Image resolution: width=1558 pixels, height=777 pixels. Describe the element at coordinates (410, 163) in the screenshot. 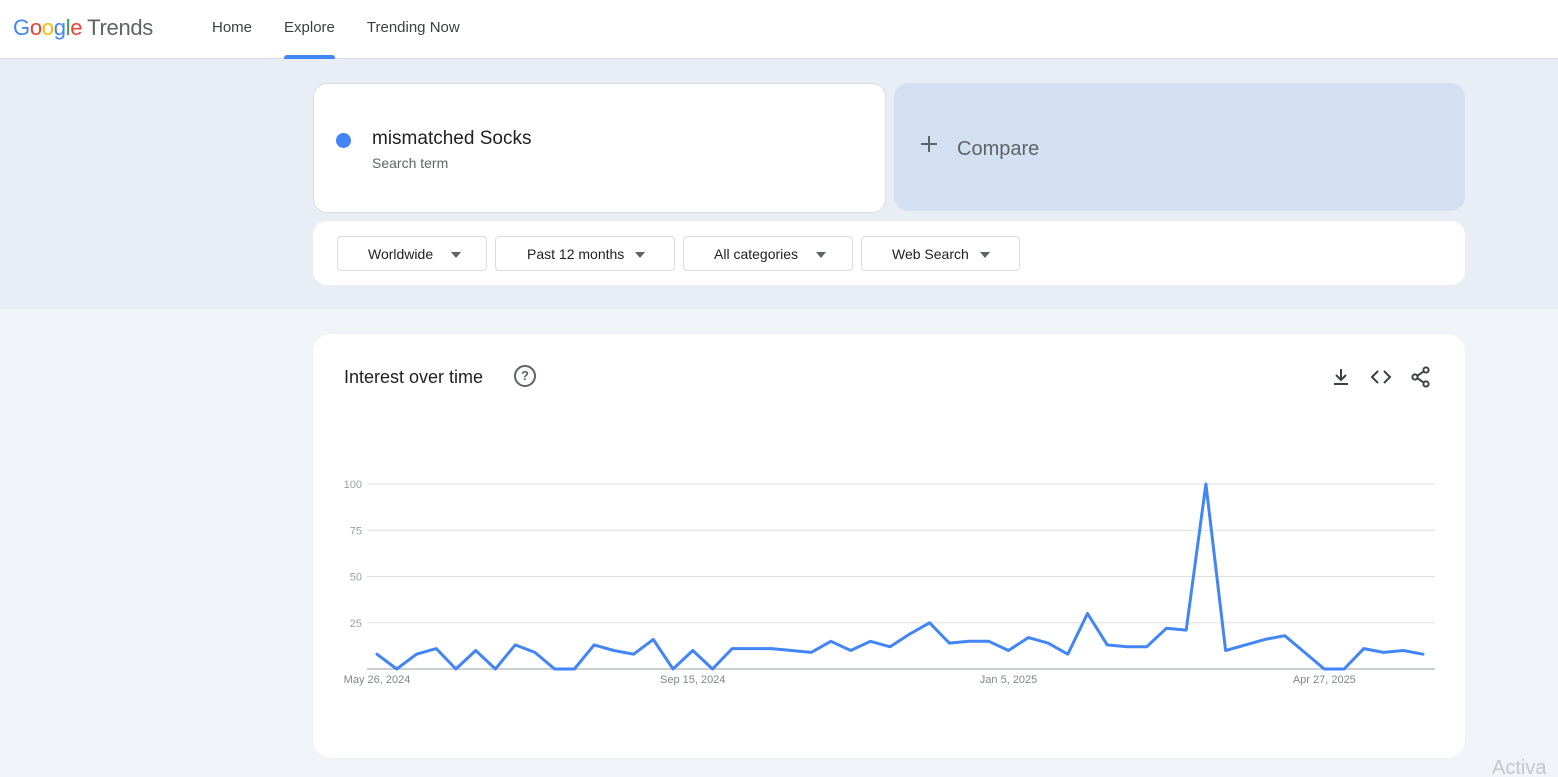

I see `search-term-subtitle: Search term` at that location.